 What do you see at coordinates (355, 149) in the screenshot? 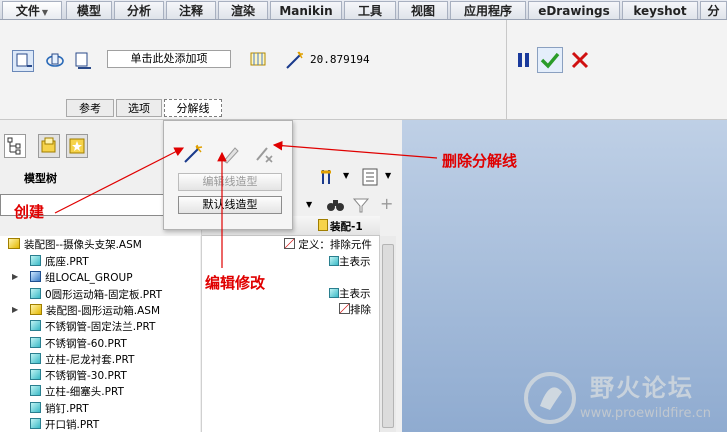
I see `delete-arrow` at bounding box center [355, 149].